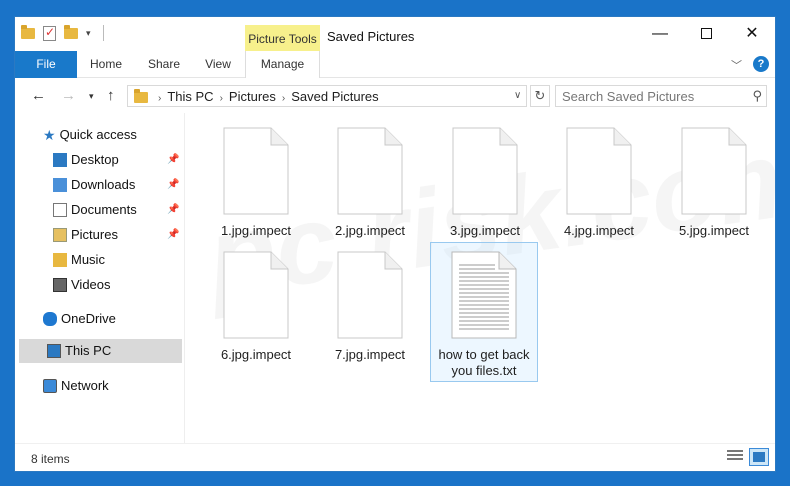  Describe the element at coordinates (106, 64) in the screenshot. I see `tab-home: Home` at that location.